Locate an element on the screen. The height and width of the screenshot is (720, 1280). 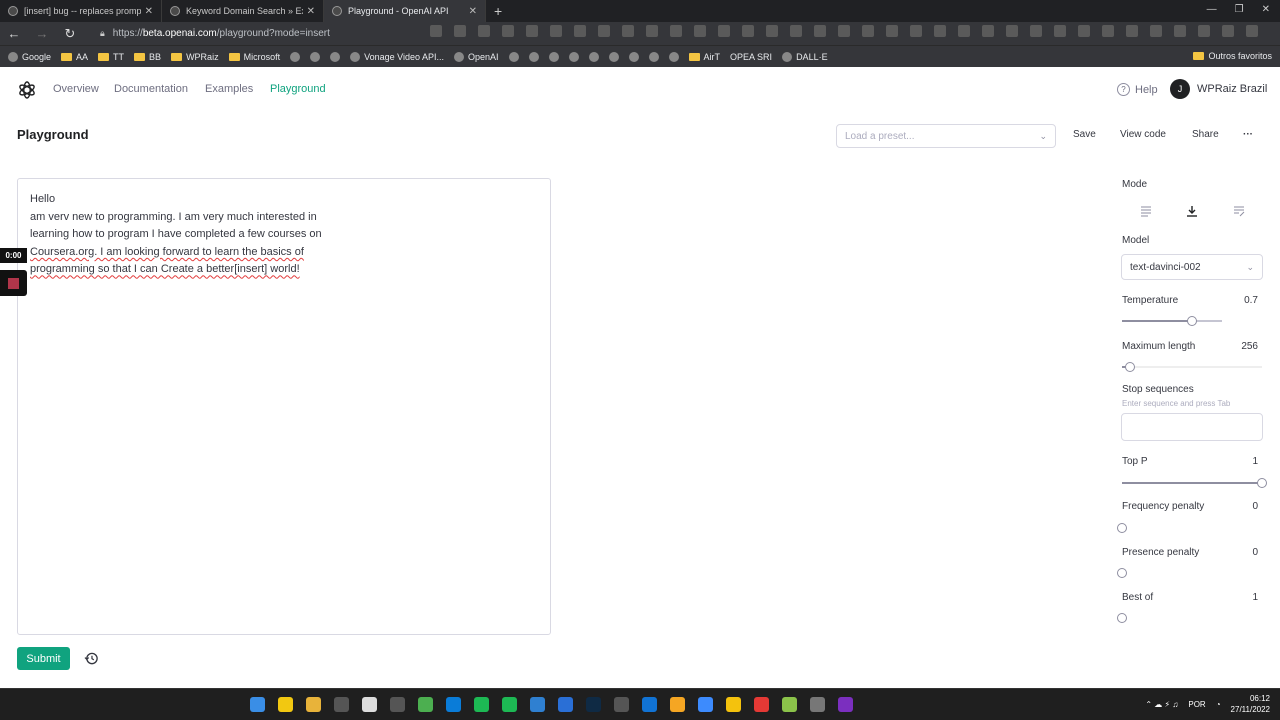
account-menu: J WPRaiz Brazil is located at coordinates (1218, 89).